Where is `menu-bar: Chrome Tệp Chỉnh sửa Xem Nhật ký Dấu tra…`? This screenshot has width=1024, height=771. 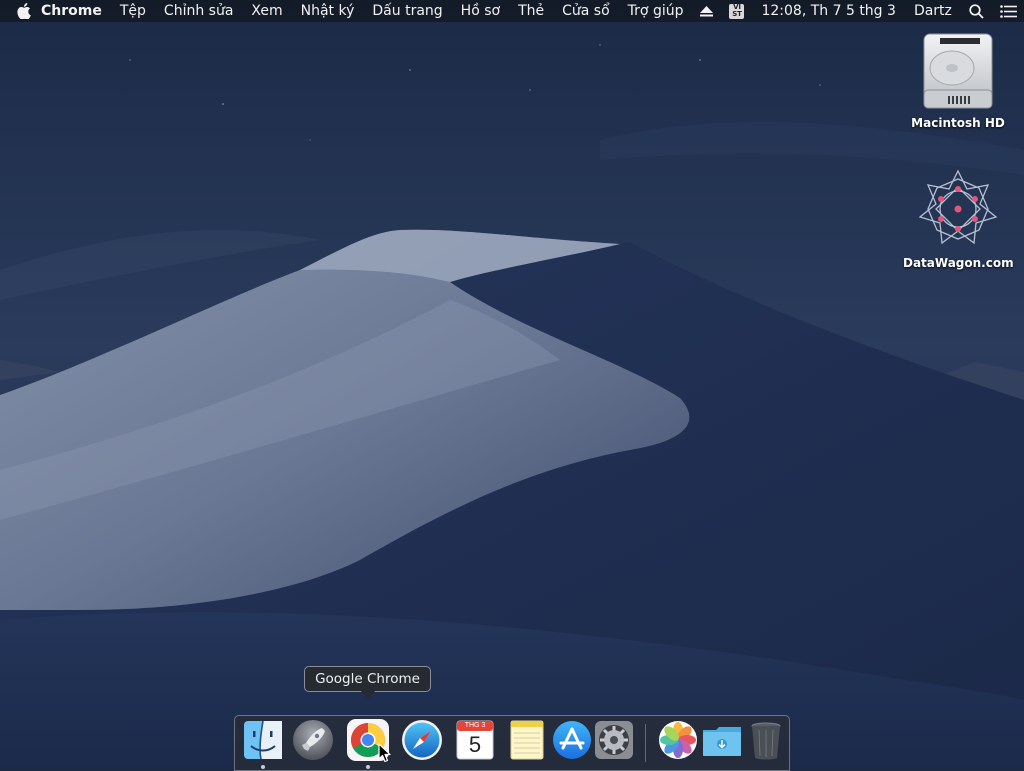 menu-bar: Chrome Tệp Chỉnh sửa Xem Nhật ký Dấu tra… is located at coordinates (512, 11).